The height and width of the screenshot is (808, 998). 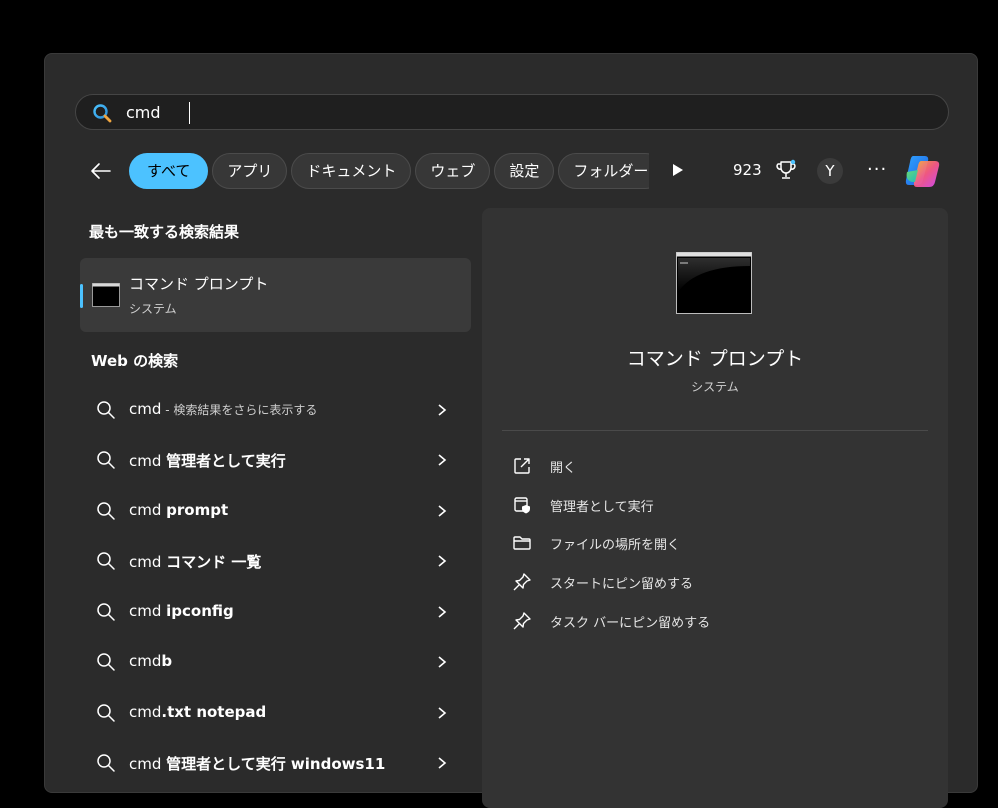 I want to click on web-result-row: cmd - 検索結果をさらに表示する, so click(x=275, y=410).